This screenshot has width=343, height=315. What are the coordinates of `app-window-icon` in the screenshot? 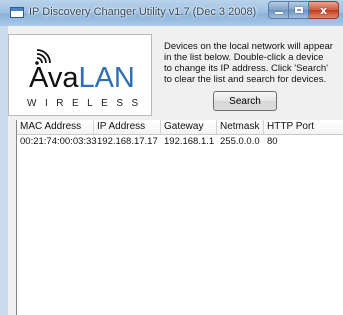 It's located at (17, 12).